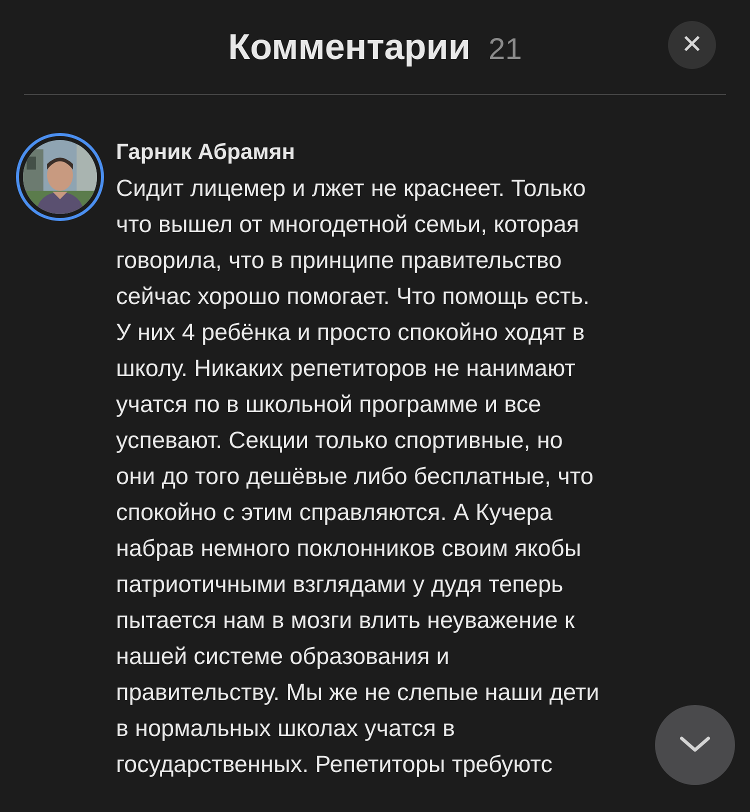  I want to click on comment-count: 21, so click(505, 50).